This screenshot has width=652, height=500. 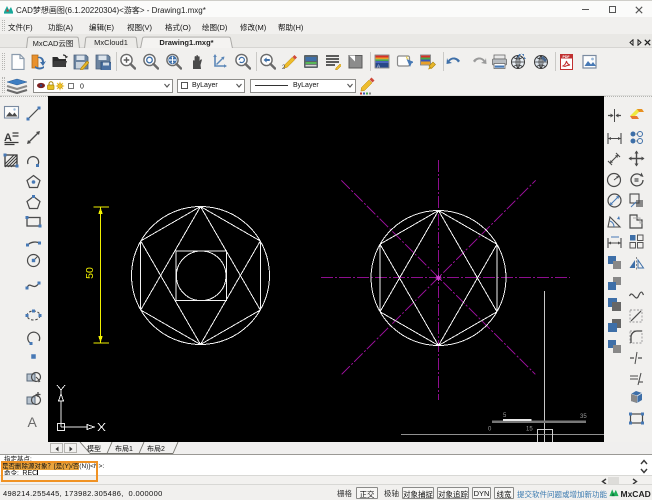 What do you see at coordinates (567, 57) in the screenshot?
I see `svg-text: PDF` at bounding box center [567, 57].